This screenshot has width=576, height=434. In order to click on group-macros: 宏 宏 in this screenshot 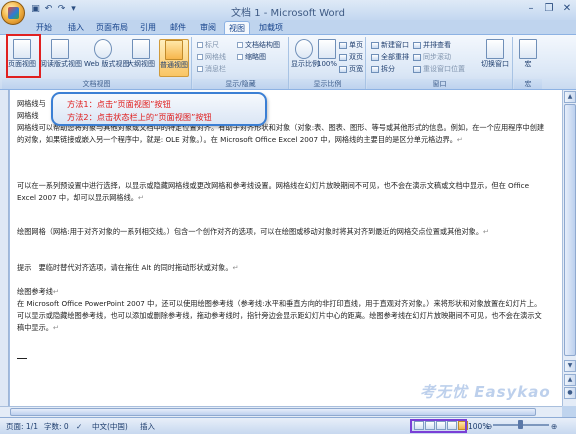, I will do `click(528, 63)`.